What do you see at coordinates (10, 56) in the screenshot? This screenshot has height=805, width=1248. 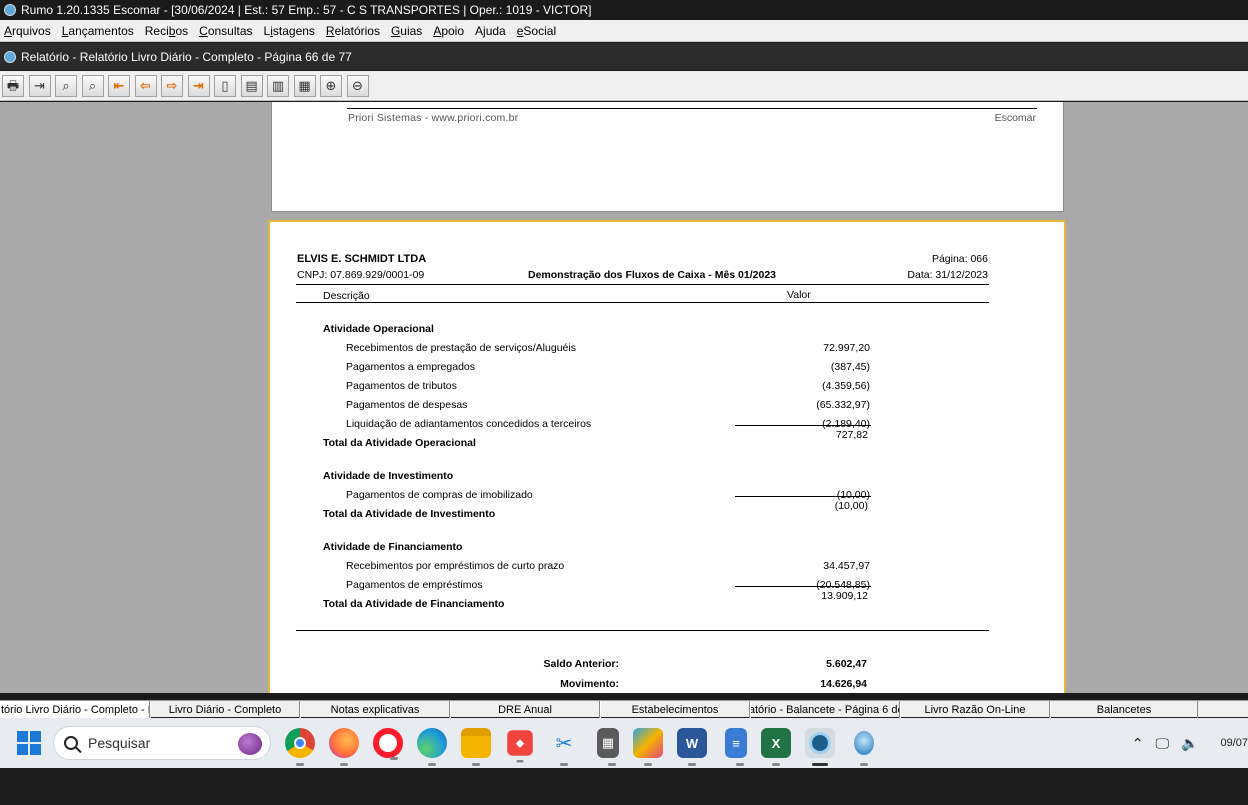 I see `child-app-icon` at bounding box center [10, 56].